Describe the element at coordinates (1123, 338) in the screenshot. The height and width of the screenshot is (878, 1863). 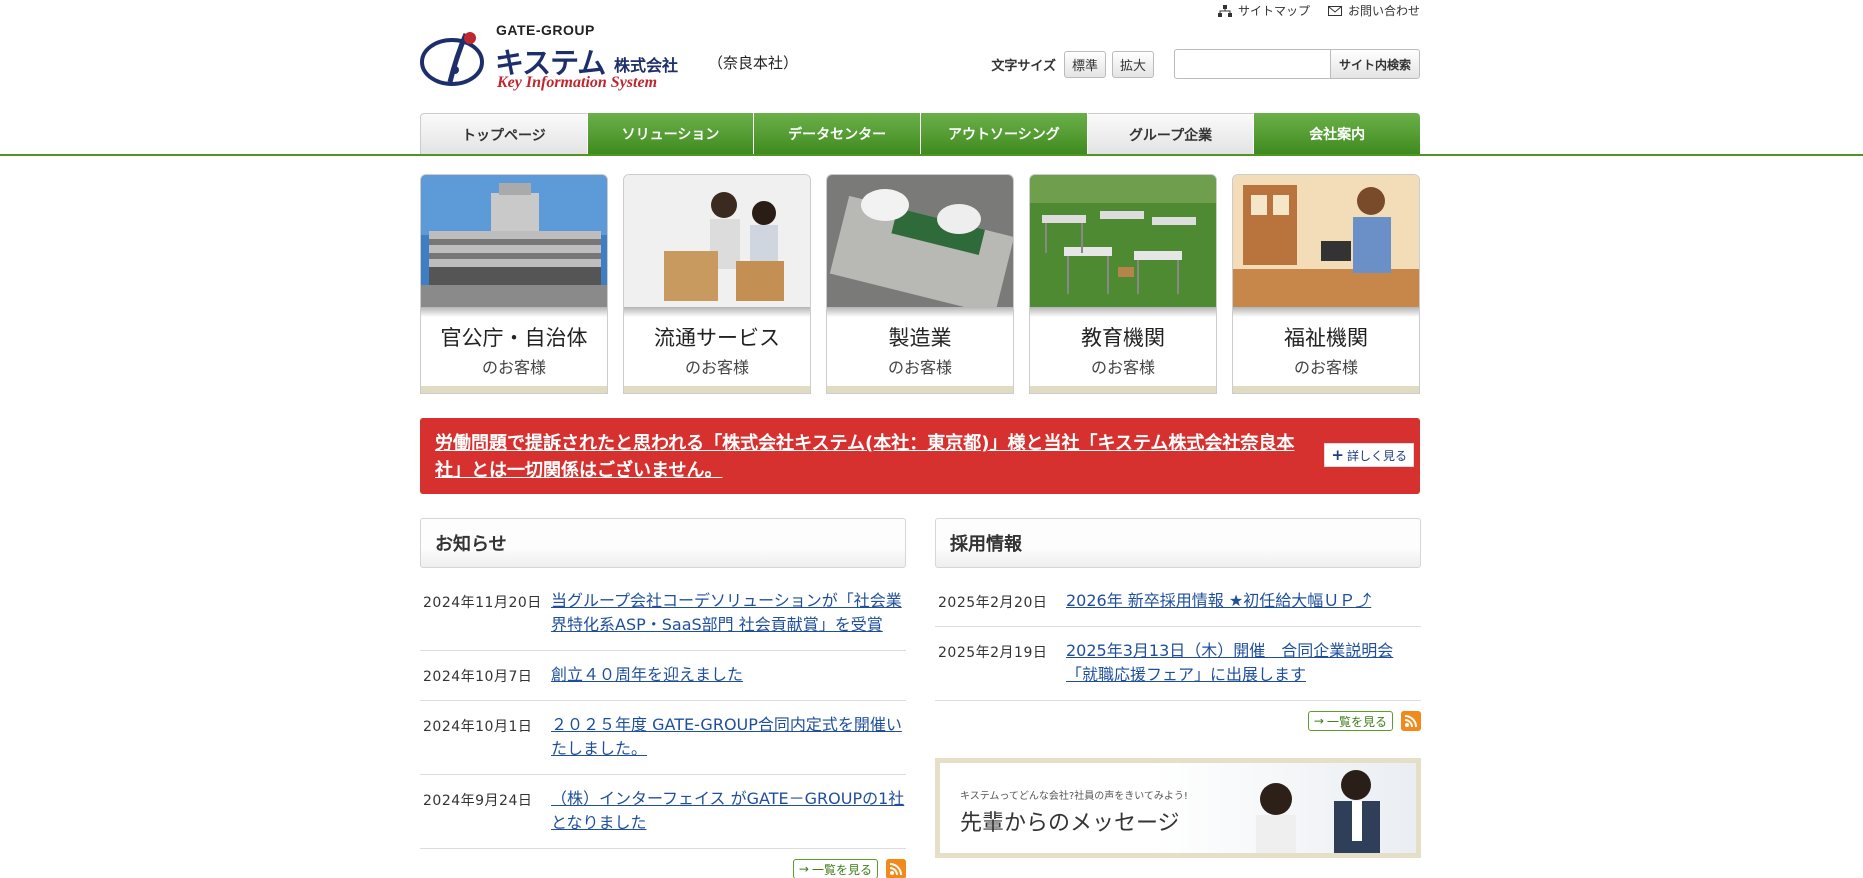
I see `category-title: 教育機関` at that location.